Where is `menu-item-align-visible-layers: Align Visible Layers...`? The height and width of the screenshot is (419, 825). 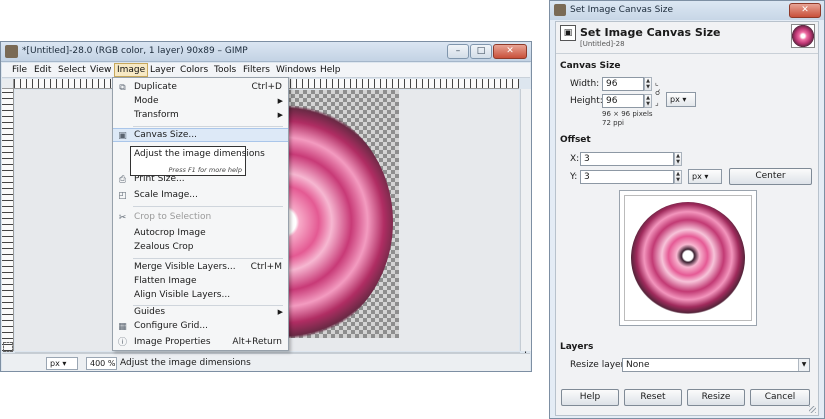 menu-item-align-visible-layers: Align Visible Layers... is located at coordinates (200, 296).